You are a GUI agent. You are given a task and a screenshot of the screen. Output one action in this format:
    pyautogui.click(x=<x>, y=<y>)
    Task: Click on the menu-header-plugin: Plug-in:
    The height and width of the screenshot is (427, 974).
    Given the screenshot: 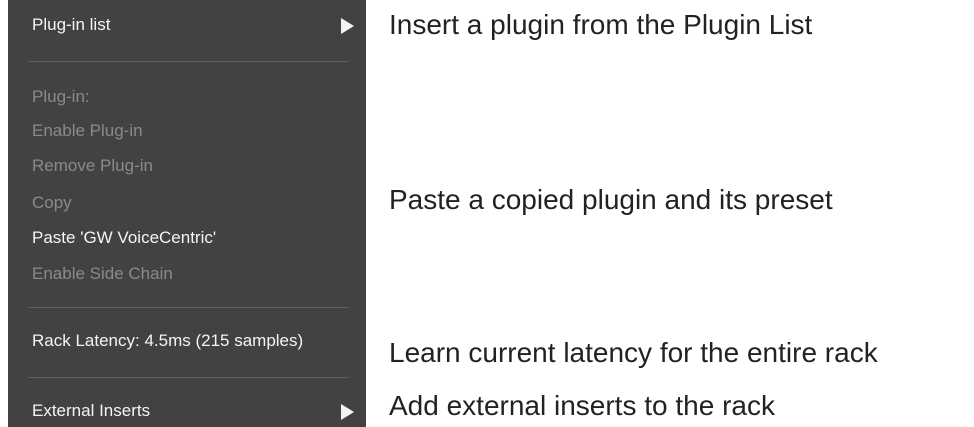 What is the action you would take?
    pyautogui.click(x=61, y=96)
    